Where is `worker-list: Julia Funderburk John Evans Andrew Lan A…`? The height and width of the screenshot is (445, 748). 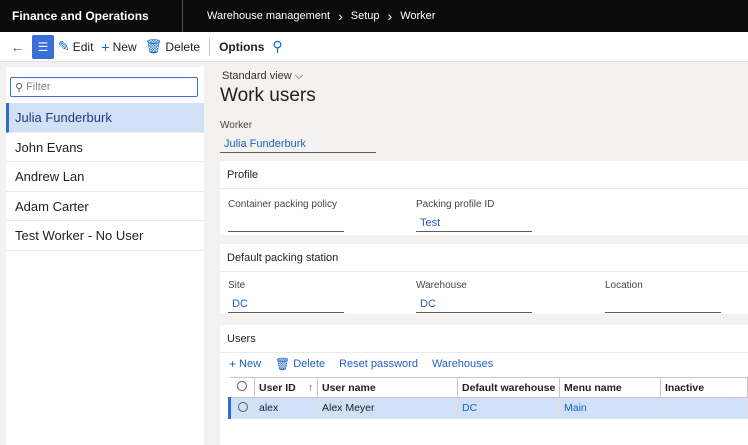 worker-list: Julia Funderburk John Evans Andrew Lan A… is located at coordinates (105, 177).